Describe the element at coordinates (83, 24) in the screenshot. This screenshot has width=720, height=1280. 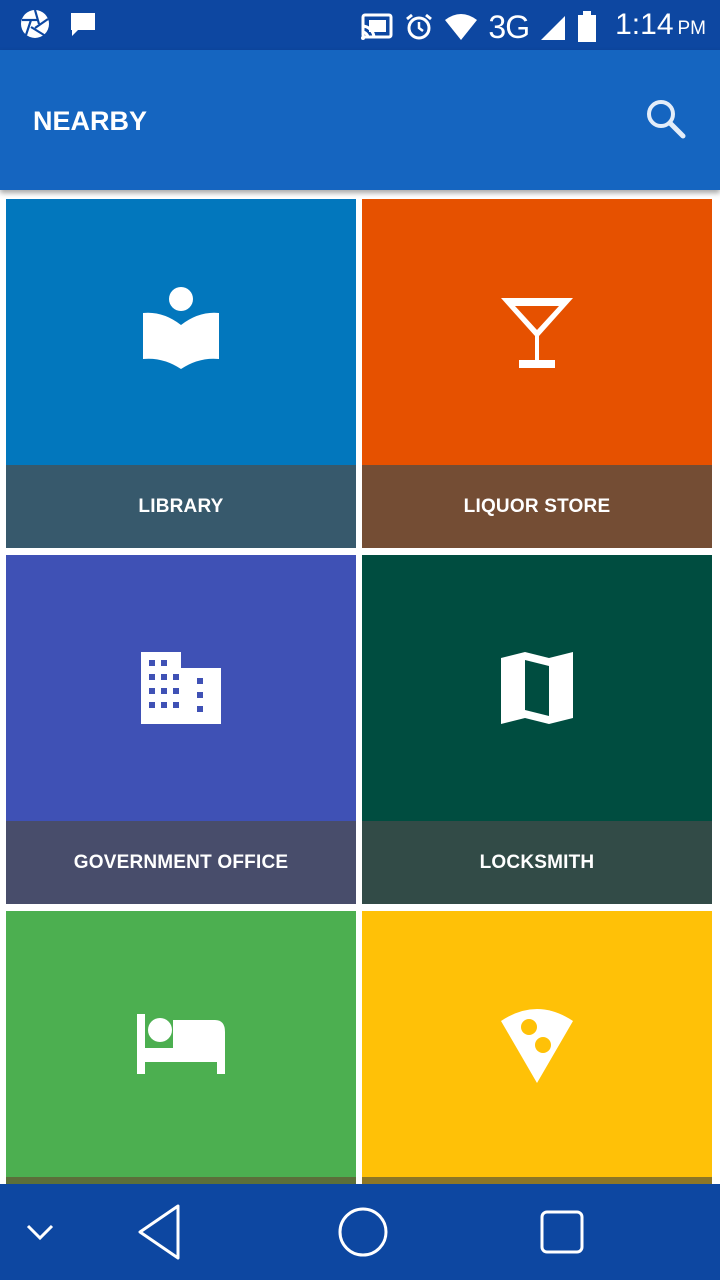
I see `message-icon` at that location.